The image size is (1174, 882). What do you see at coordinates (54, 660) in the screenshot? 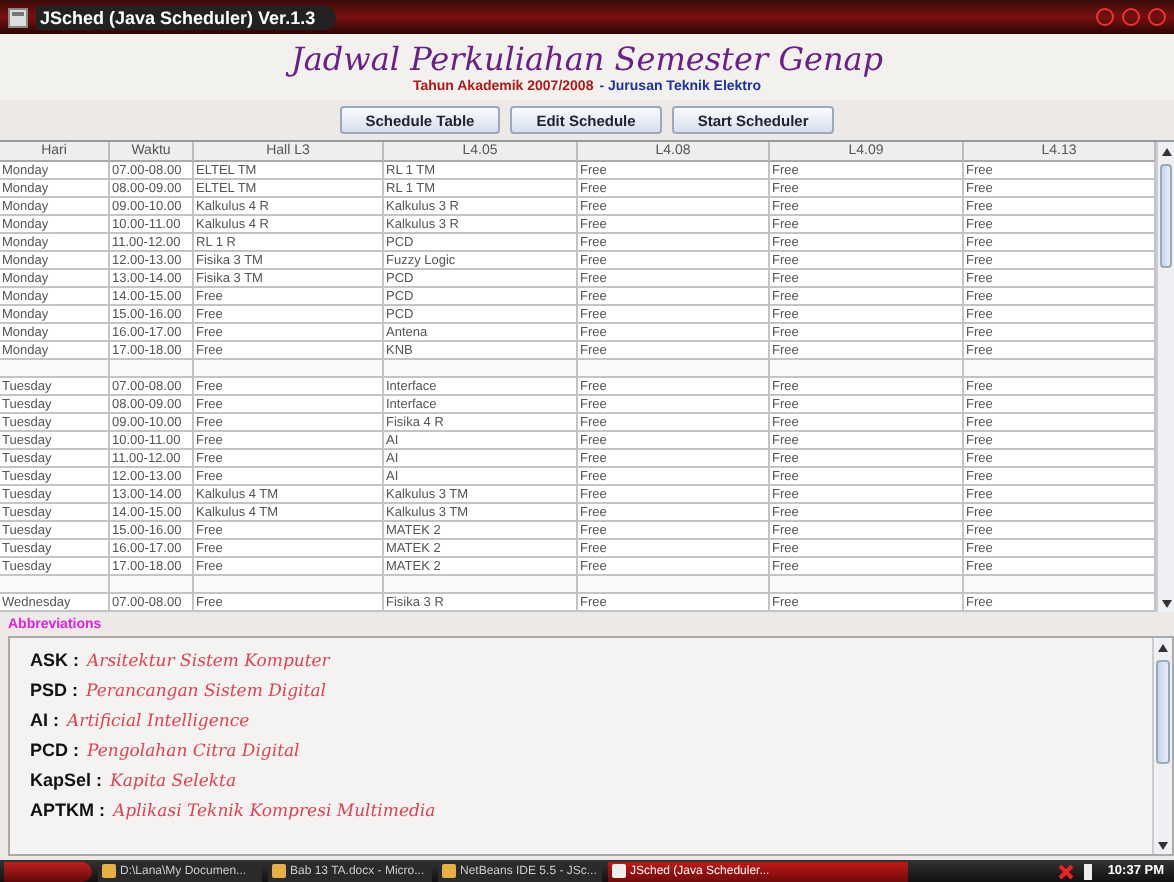
I see `abbreviation-term: ASK :` at bounding box center [54, 660].